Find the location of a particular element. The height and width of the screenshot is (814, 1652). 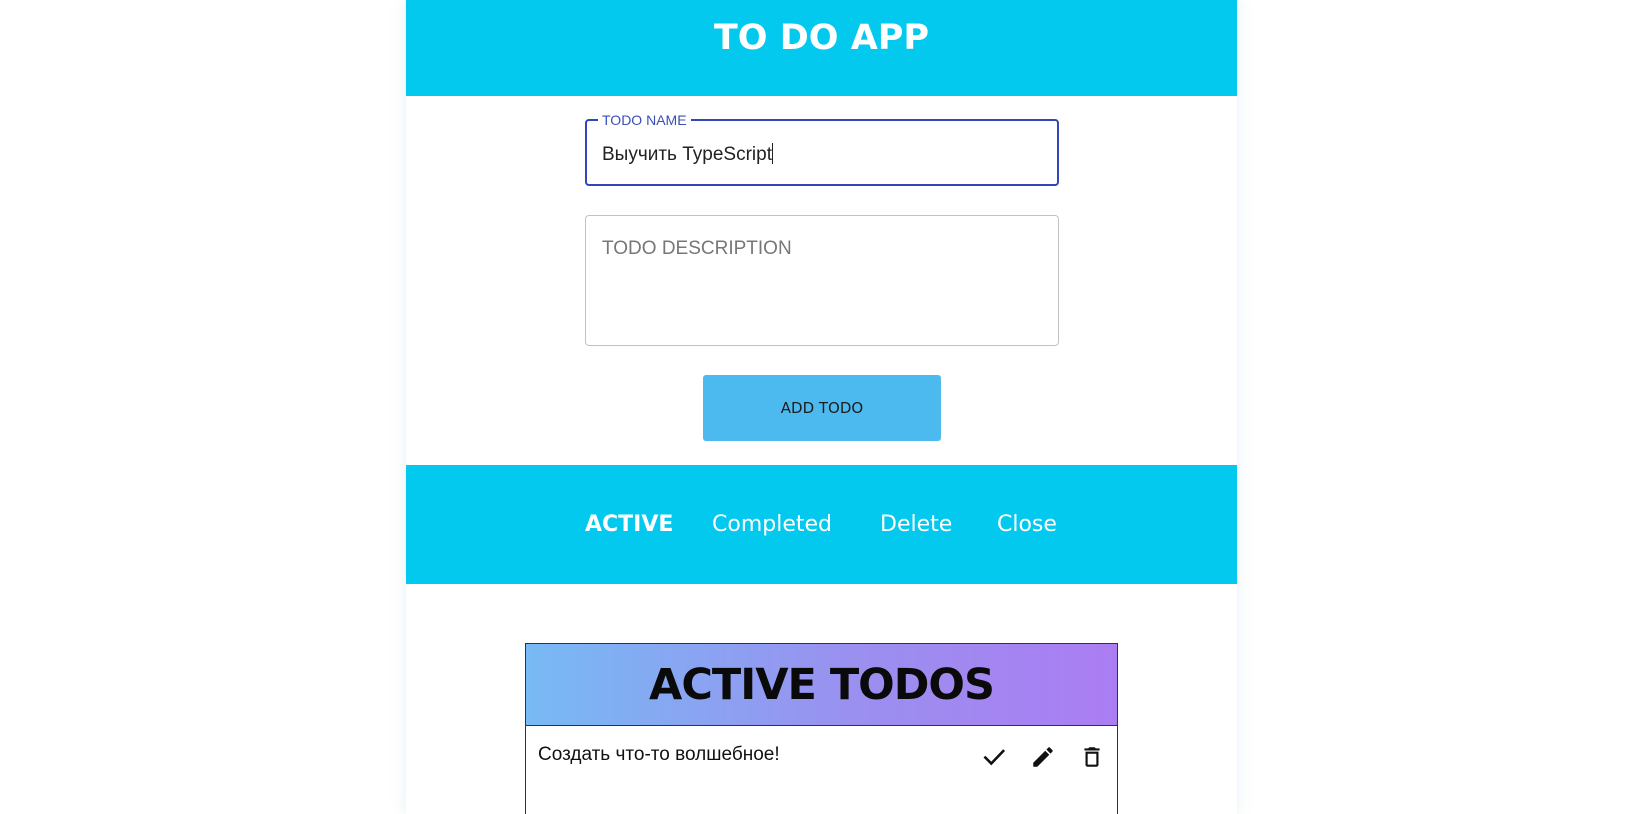

todo-name-value: Выучить TypeScript is located at coordinates (687, 154).